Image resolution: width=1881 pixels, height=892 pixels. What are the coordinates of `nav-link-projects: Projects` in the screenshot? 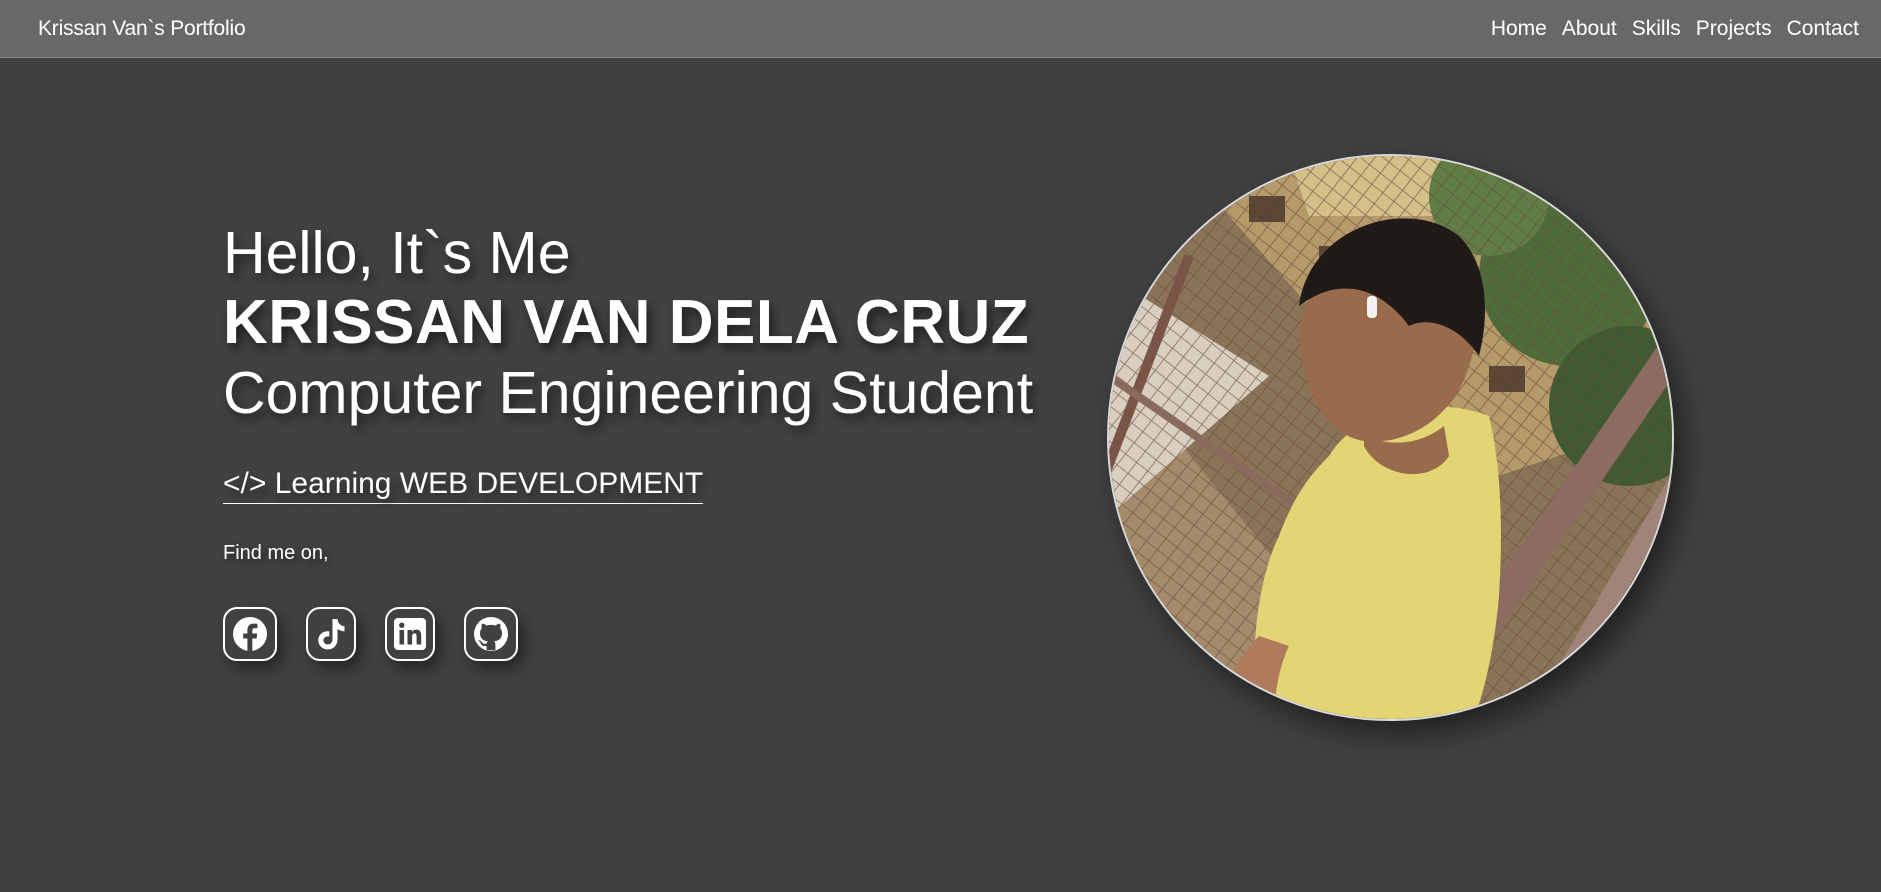 It's located at (1734, 29).